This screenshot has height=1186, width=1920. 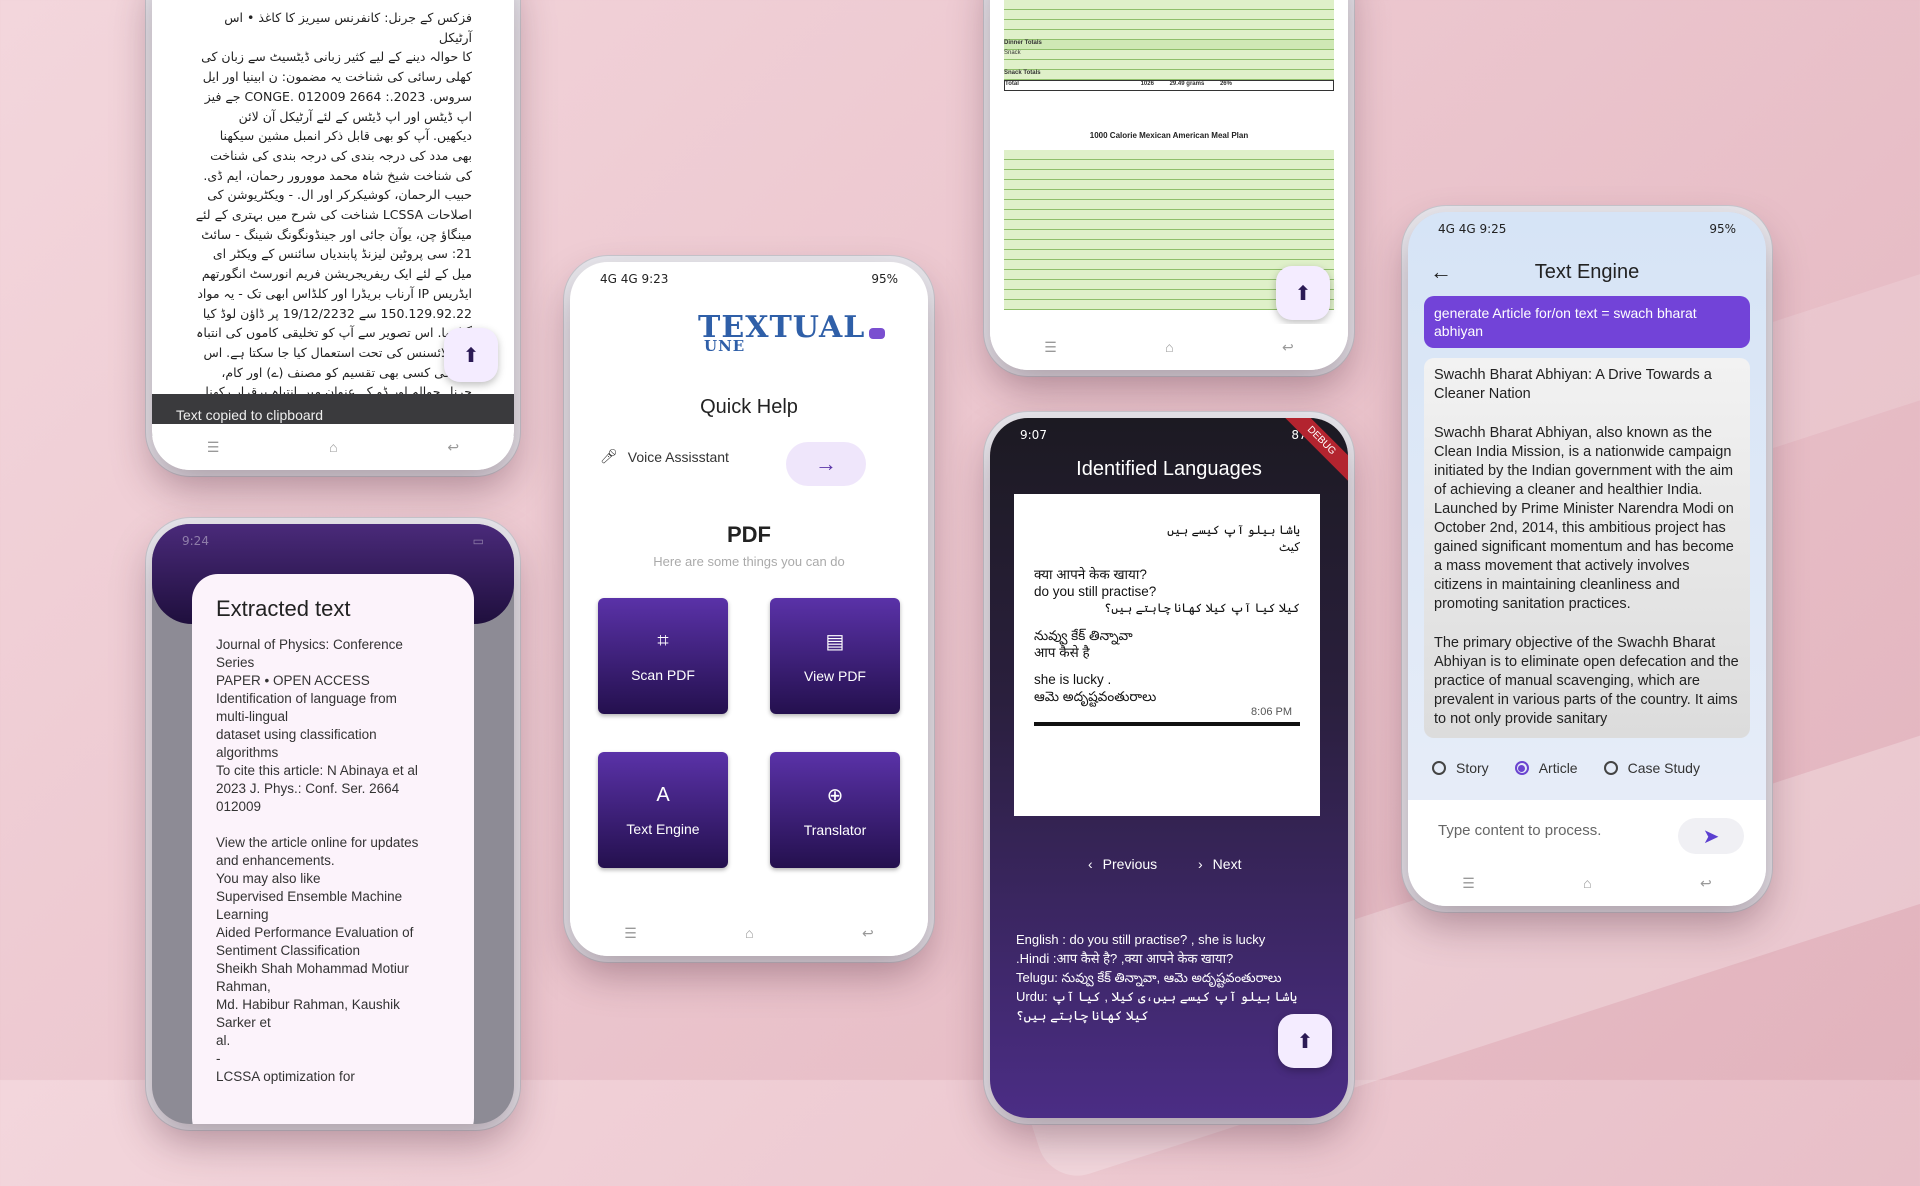 I want to click on status-time: 4G 4G 9:23, so click(x=634, y=279).